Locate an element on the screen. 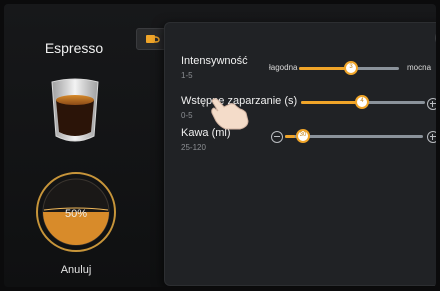  coffee-volume-minus-button is located at coordinates (277, 137).